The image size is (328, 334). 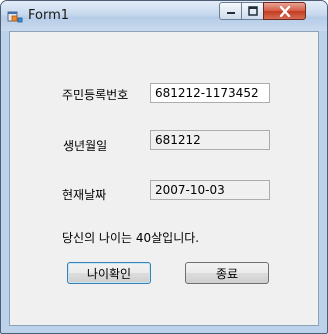 What do you see at coordinates (210, 190) in the screenshot?
I see `today-date-field: 2007-10-03` at bounding box center [210, 190].